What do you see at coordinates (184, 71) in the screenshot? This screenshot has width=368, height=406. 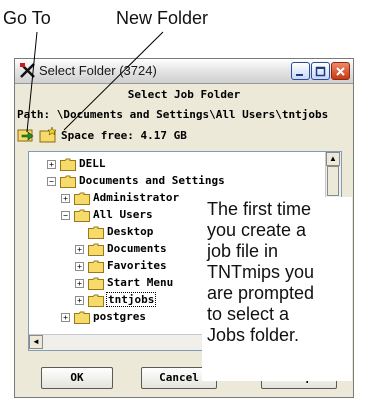 I see `title-bar: Select Folder (3724)` at bounding box center [184, 71].